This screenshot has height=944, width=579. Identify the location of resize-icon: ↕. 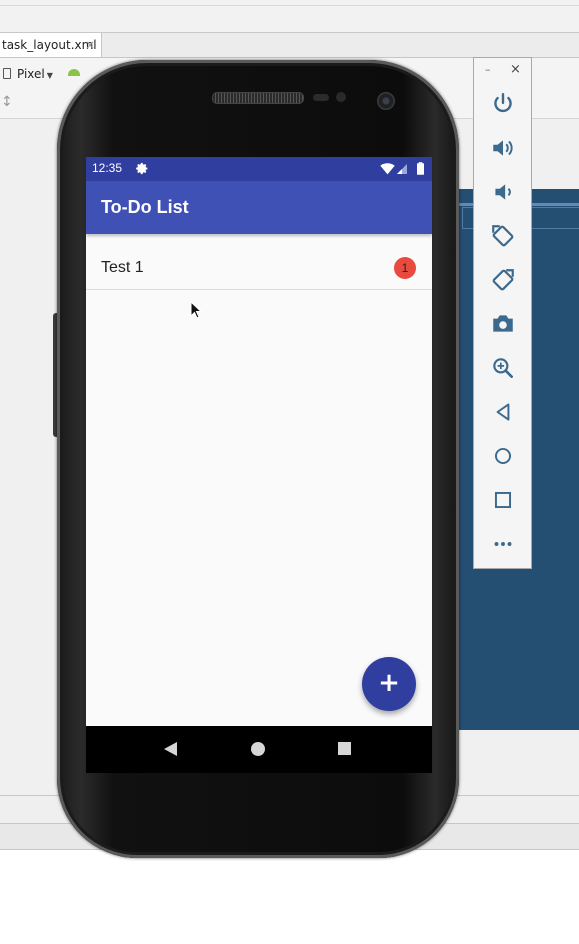
(7, 102).